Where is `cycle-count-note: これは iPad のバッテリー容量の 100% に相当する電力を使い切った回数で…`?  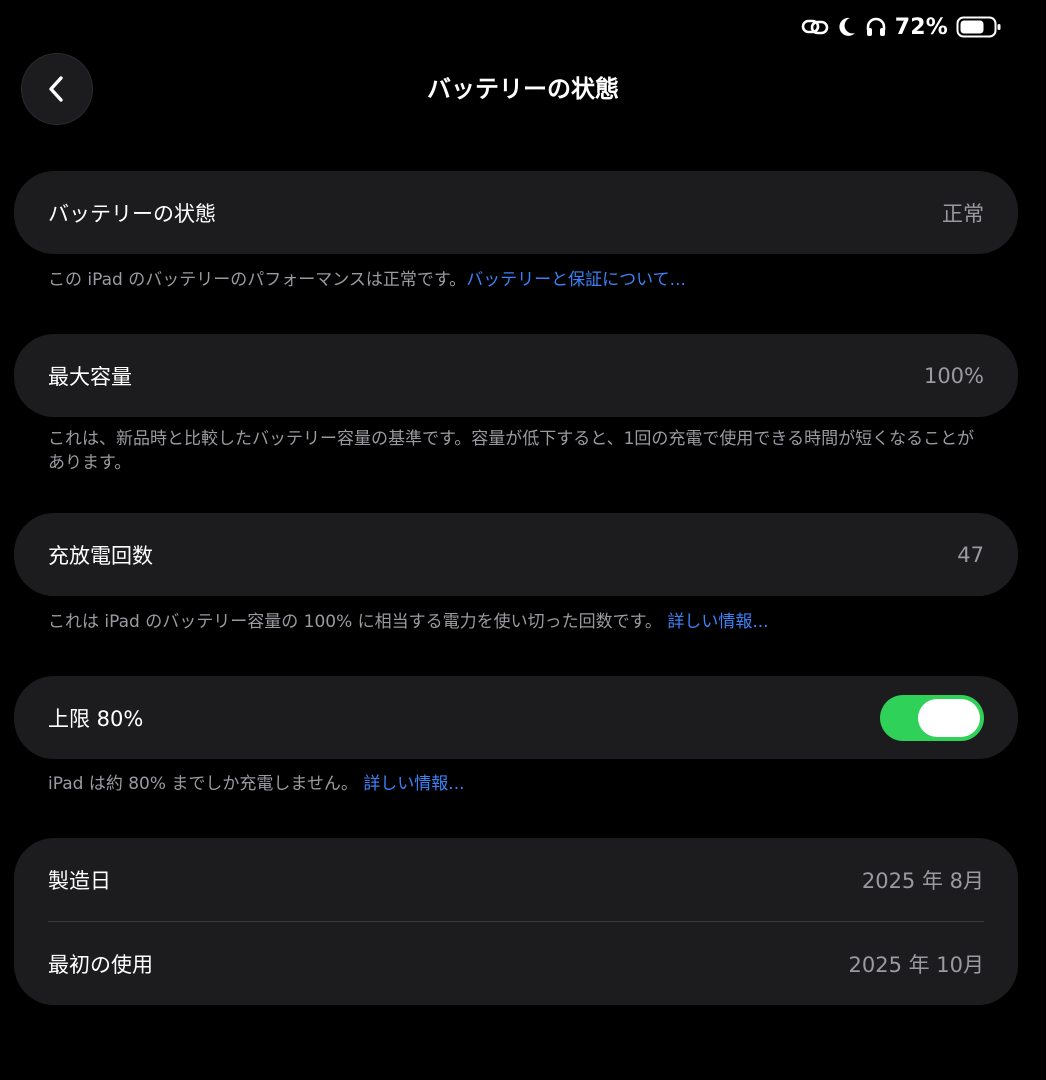 cycle-count-note: これは iPad のバッテリー容量の 100% に相当する電力を使い切った回数で… is located at coordinates (513, 622).